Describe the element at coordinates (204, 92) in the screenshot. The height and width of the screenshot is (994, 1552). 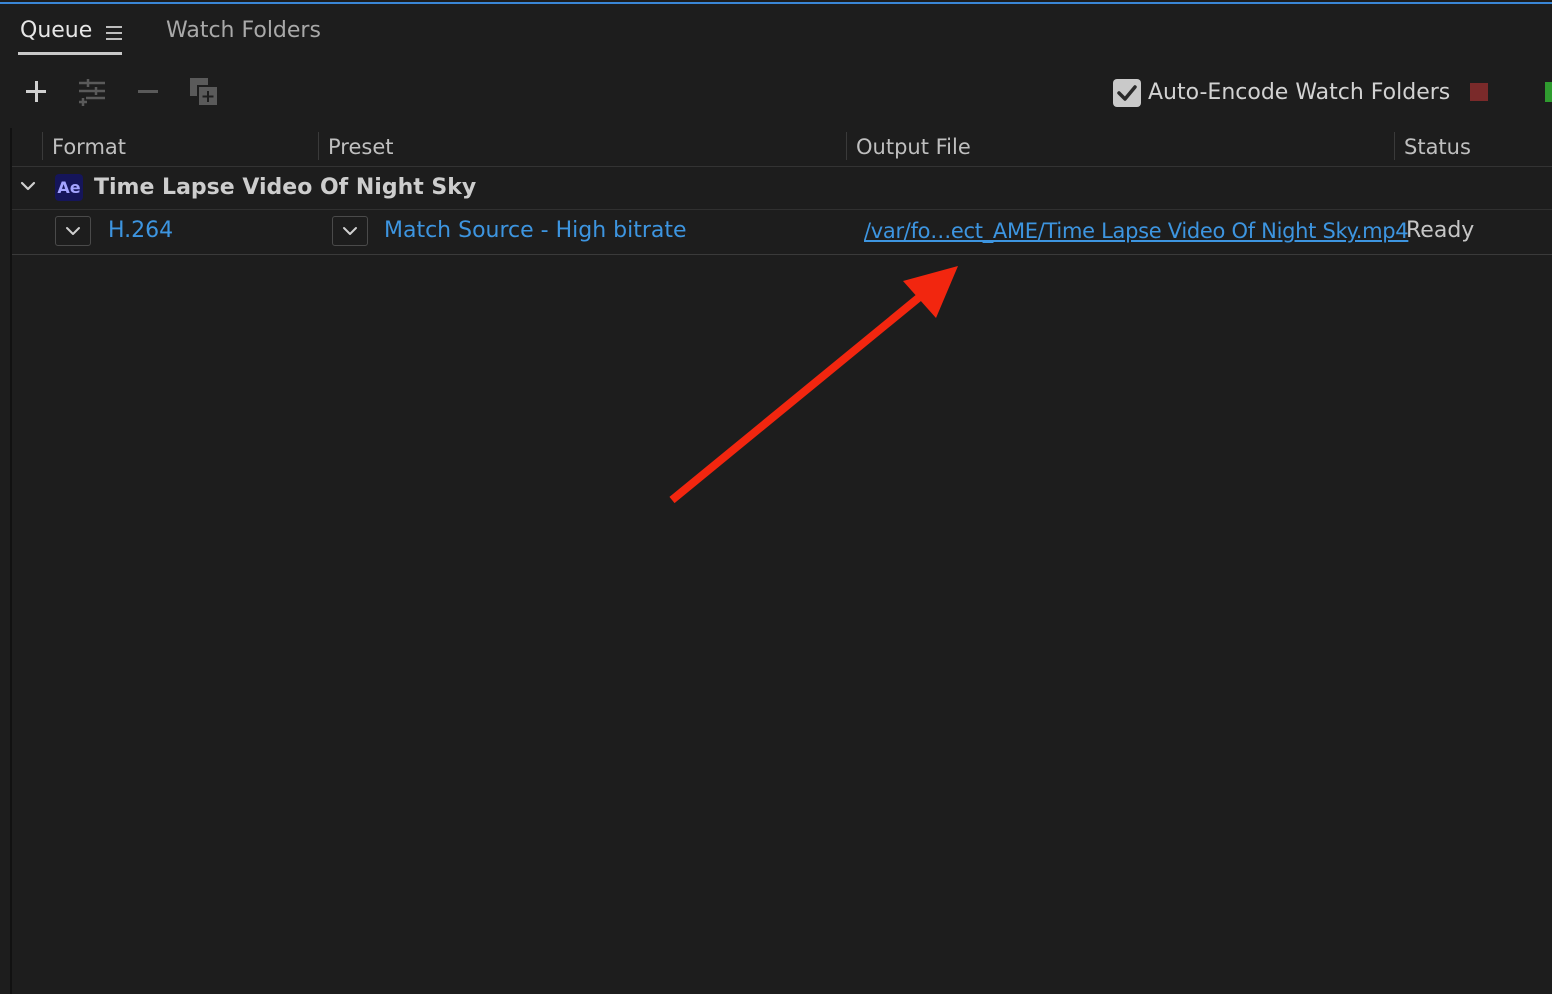
I see `duplicate-icon` at that location.